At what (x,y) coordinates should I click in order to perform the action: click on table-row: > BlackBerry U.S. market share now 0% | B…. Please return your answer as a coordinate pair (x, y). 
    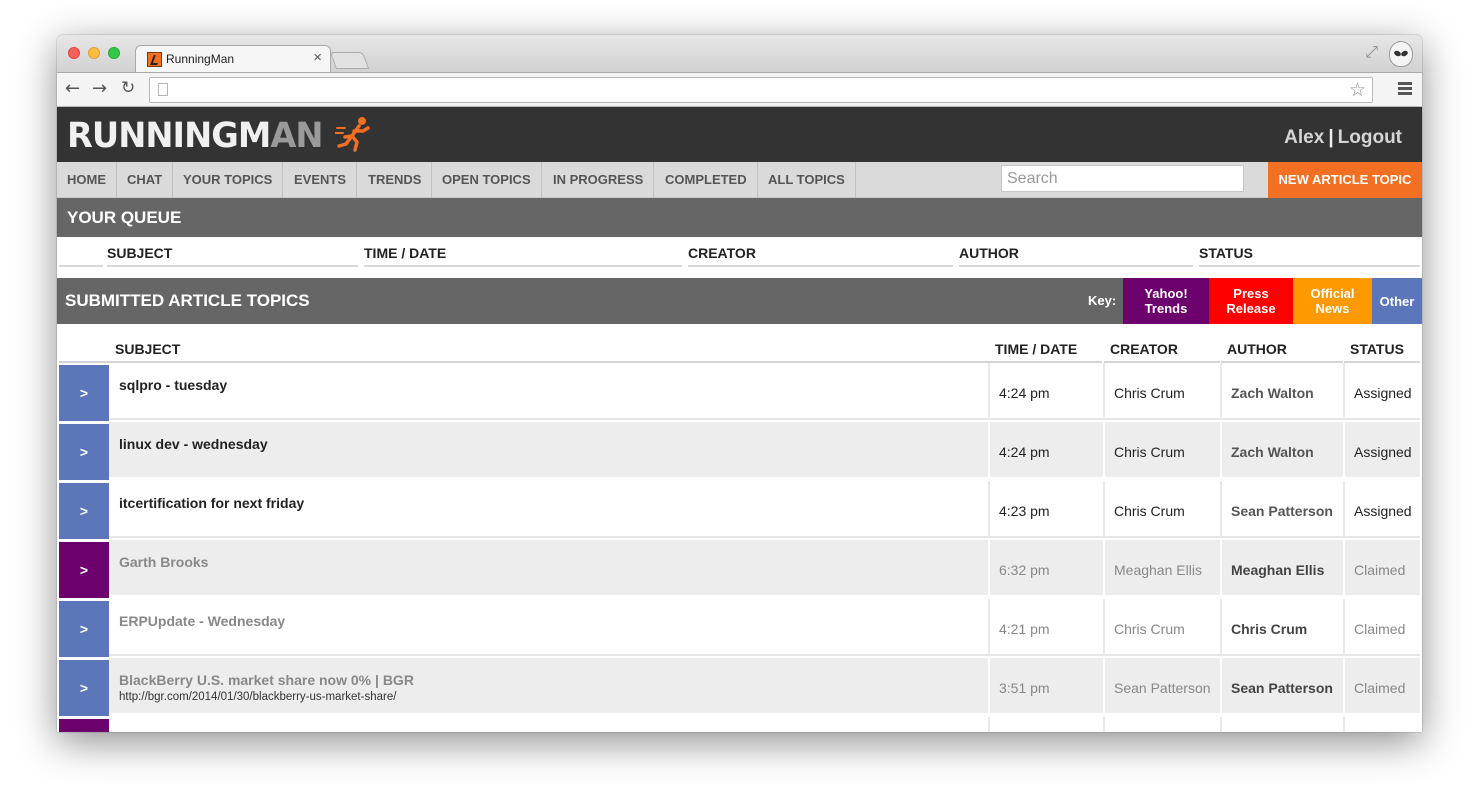
    Looking at the image, I should click on (739, 687).